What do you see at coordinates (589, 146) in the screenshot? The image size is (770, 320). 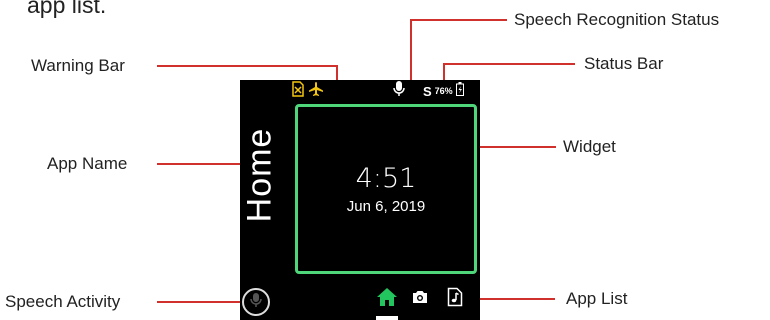 I see `label-widget: Widget` at bounding box center [589, 146].